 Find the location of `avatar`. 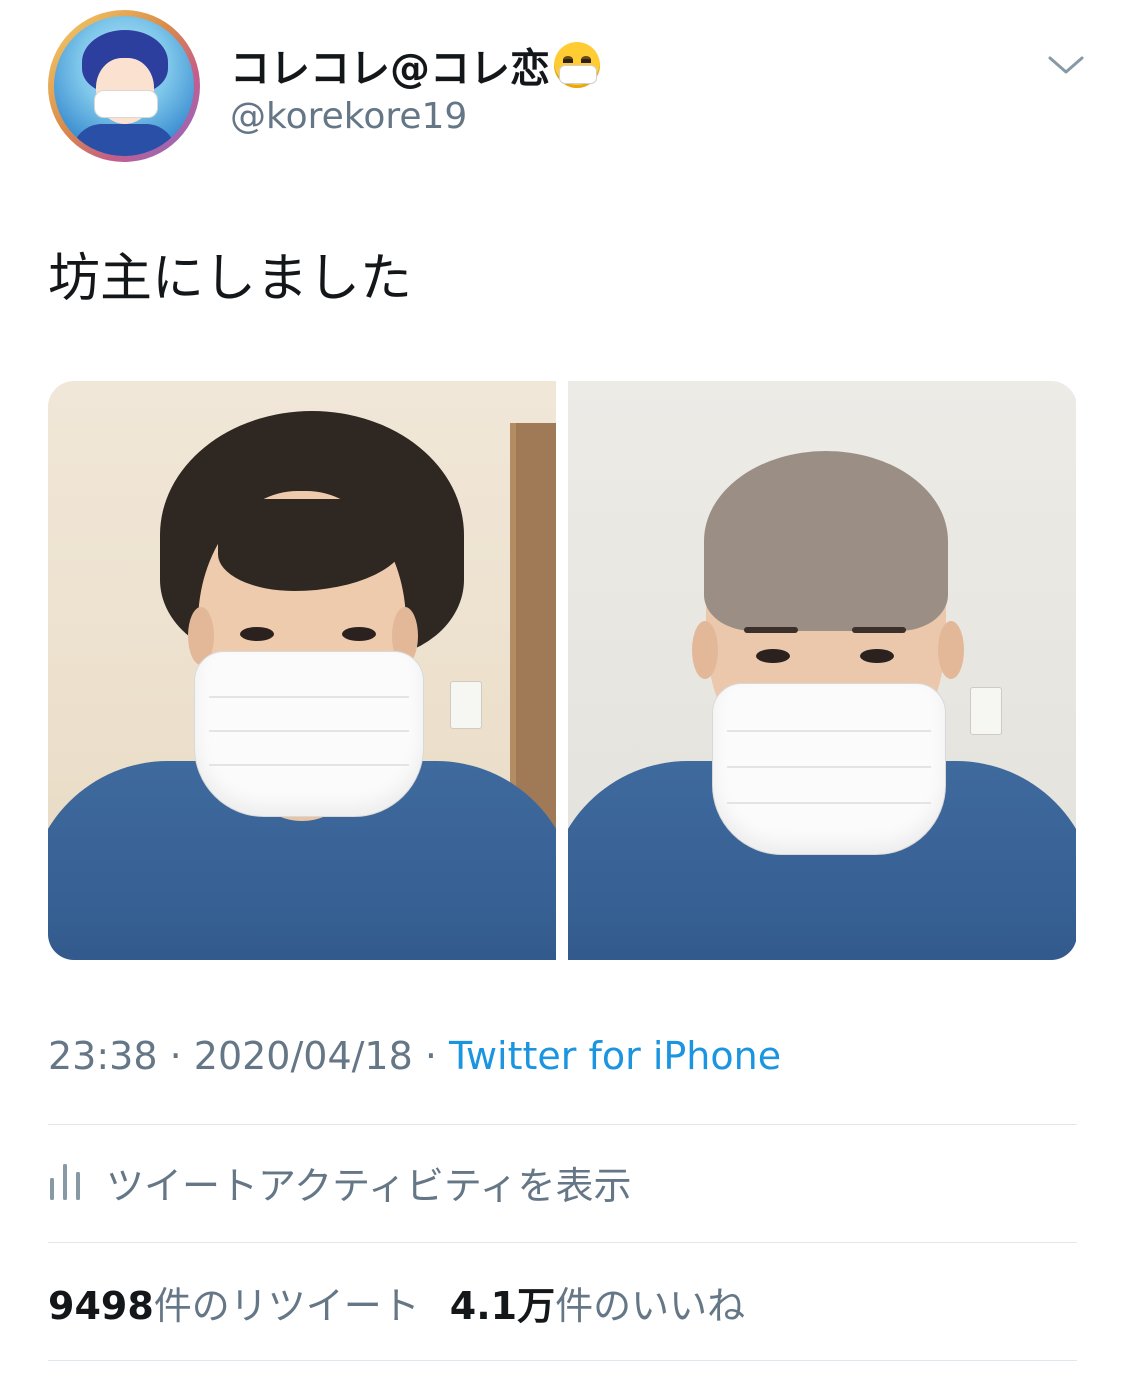

avatar is located at coordinates (124, 86).